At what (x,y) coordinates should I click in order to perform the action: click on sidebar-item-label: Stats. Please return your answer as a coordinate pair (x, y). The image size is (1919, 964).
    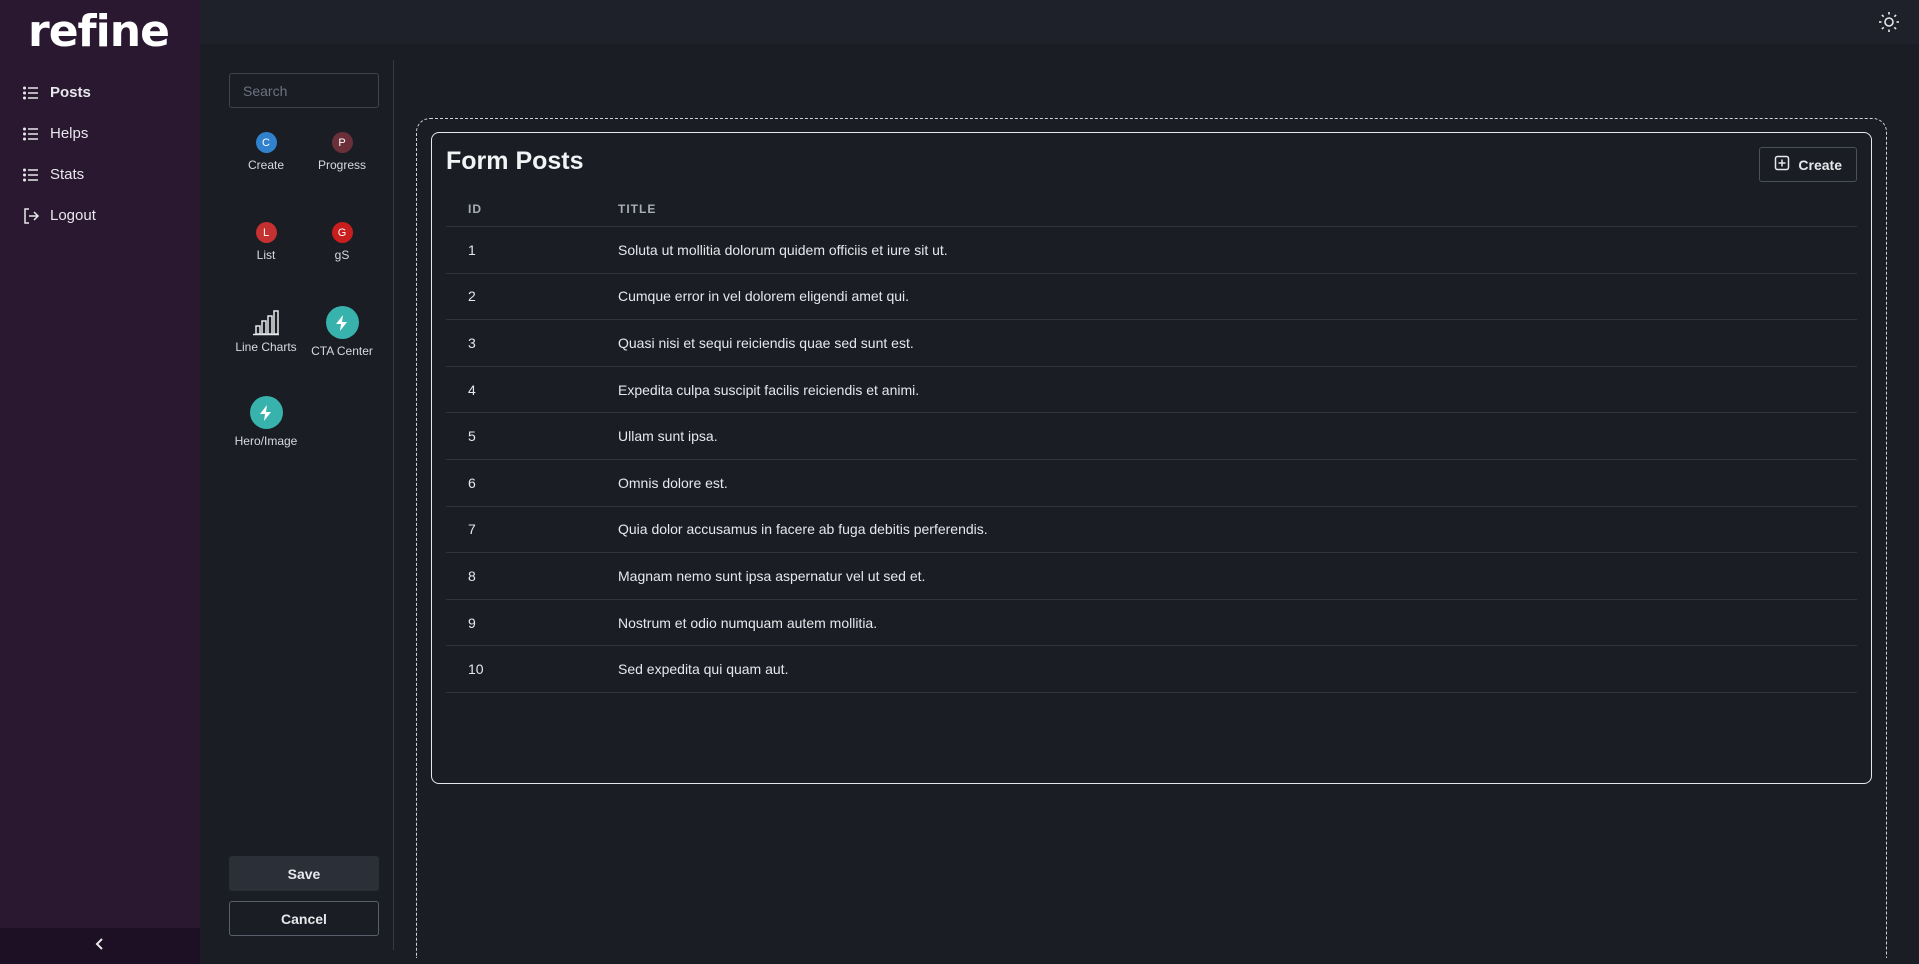
    Looking at the image, I should click on (67, 174).